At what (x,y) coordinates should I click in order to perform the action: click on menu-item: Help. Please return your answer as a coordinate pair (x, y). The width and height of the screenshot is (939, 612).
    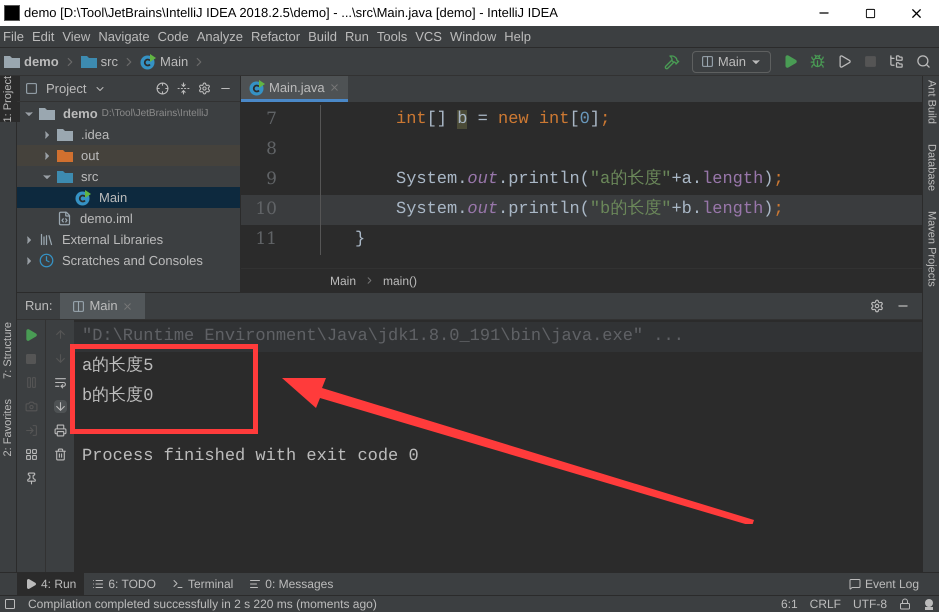
    Looking at the image, I should click on (517, 36).